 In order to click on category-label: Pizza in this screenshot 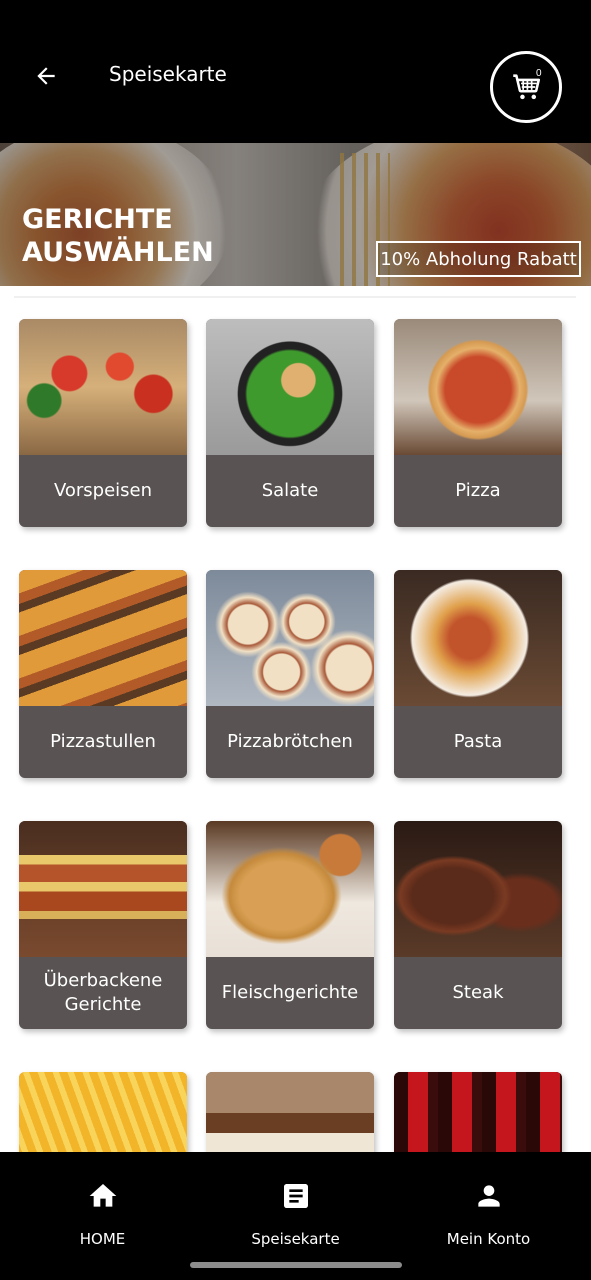, I will do `click(478, 490)`.